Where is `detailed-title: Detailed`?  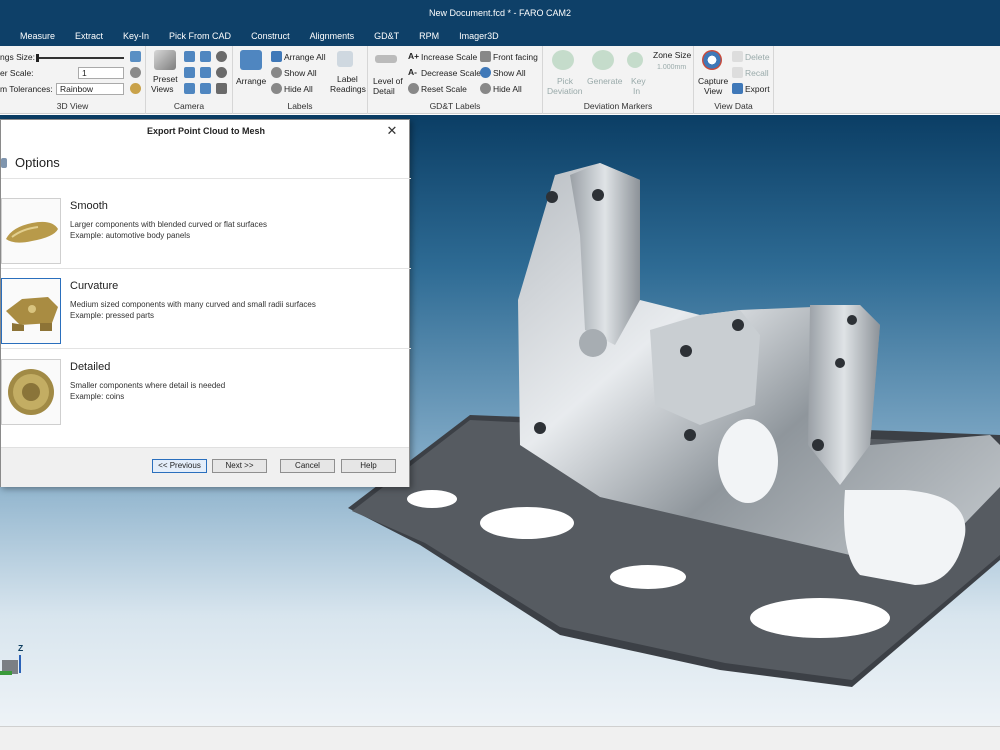 detailed-title: Detailed is located at coordinates (90, 367).